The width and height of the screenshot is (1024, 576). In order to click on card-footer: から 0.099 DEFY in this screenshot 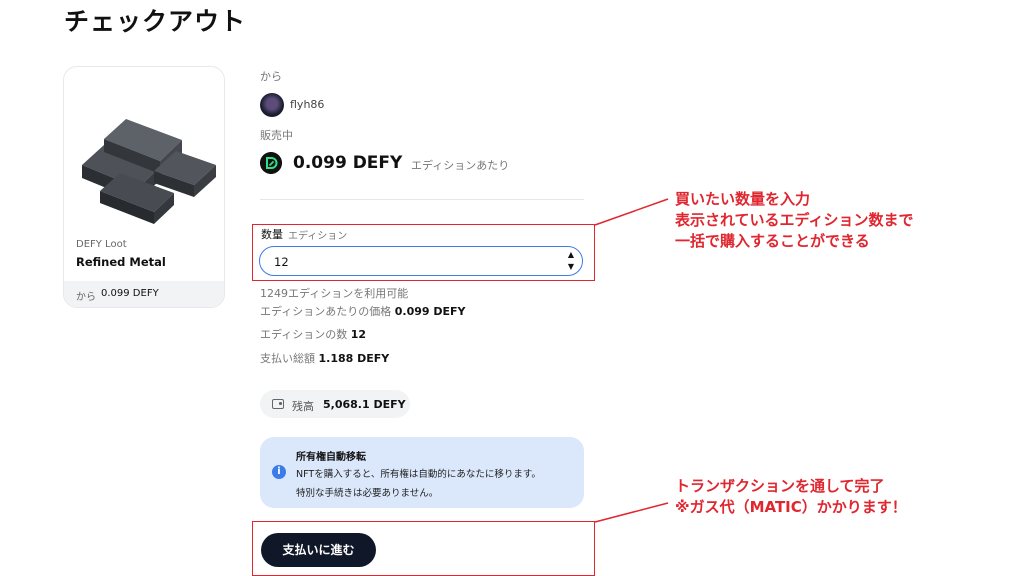, I will do `click(144, 294)`.